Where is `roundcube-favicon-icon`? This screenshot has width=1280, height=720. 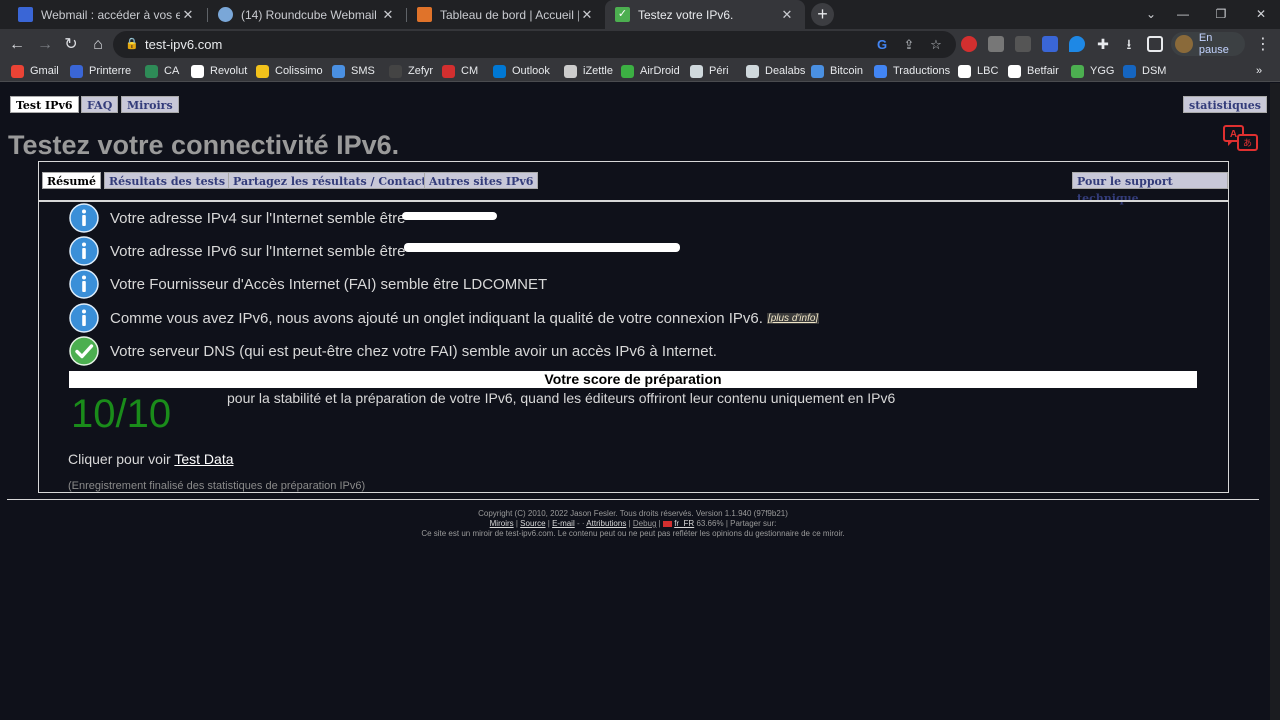 roundcube-favicon-icon is located at coordinates (225, 14).